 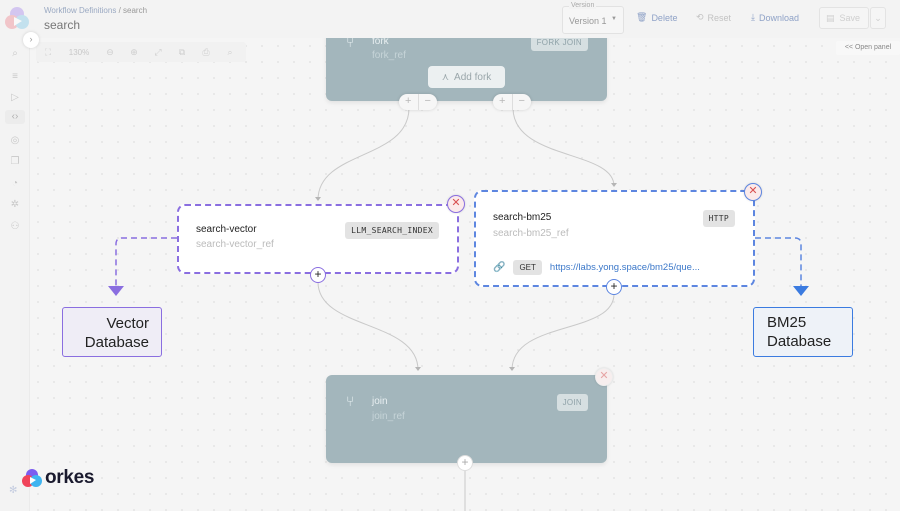 What do you see at coordinates (230, 52) in the screenshot?
I see `search-canvas-icon: ⌕` at bounding box center [230, 52].